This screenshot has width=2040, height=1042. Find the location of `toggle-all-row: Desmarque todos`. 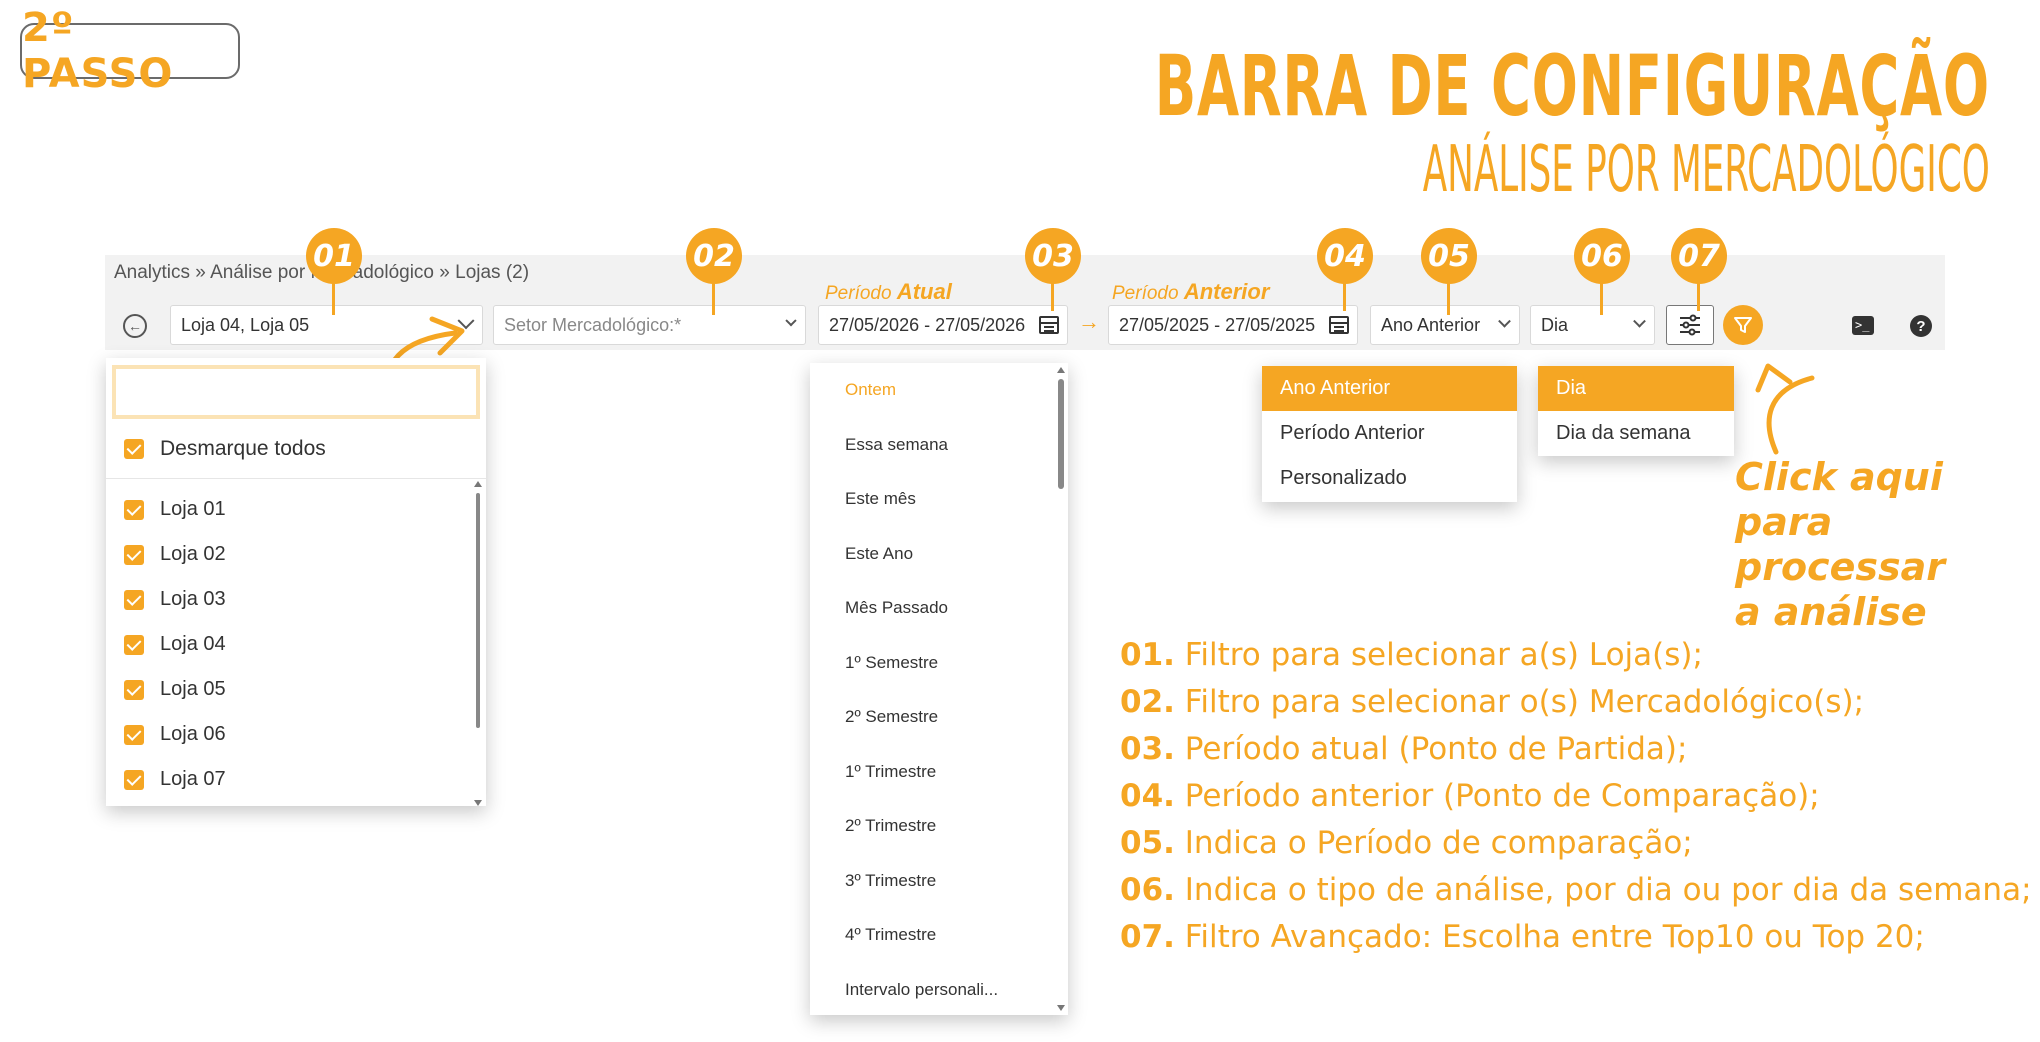

toggle-all-row: Desmarque todos is located at coordinates (296, 449).